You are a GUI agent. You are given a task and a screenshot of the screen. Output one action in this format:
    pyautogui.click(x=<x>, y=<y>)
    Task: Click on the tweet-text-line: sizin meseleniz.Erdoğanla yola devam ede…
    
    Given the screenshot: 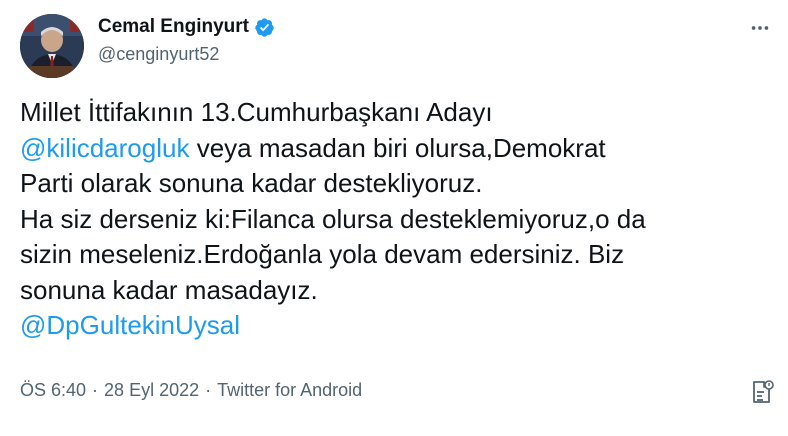 What is the action you would take?
    pyautogui.click(x=397, y=255)
    